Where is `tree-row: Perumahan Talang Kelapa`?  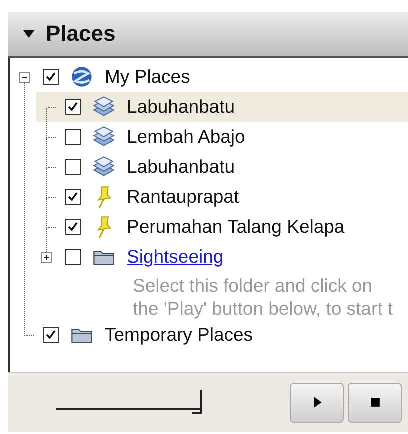 tree-row: Perumahan Talang Kelapa is located at coordinates (222, 227).